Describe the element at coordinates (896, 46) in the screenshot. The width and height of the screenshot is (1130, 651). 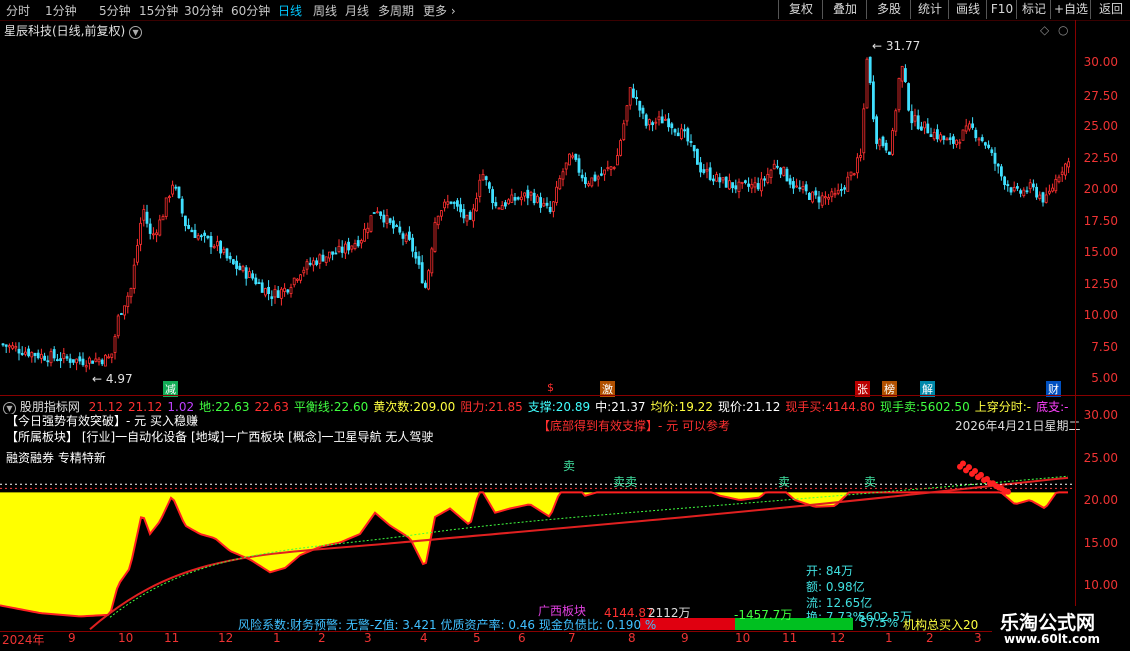
I see `high-price-label: ← 31.77` at that location.